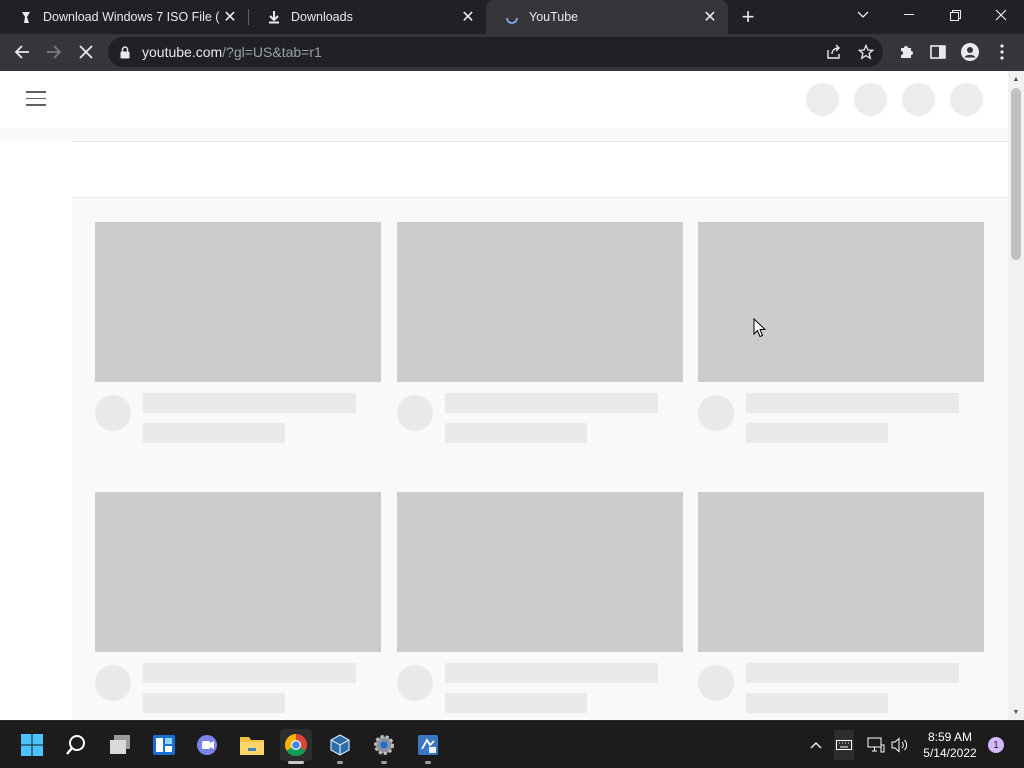 The image size is (1024, 768). Describe the element at coordinates (938, 52) in the screenshot. I see `side-panel-icon` at that location.